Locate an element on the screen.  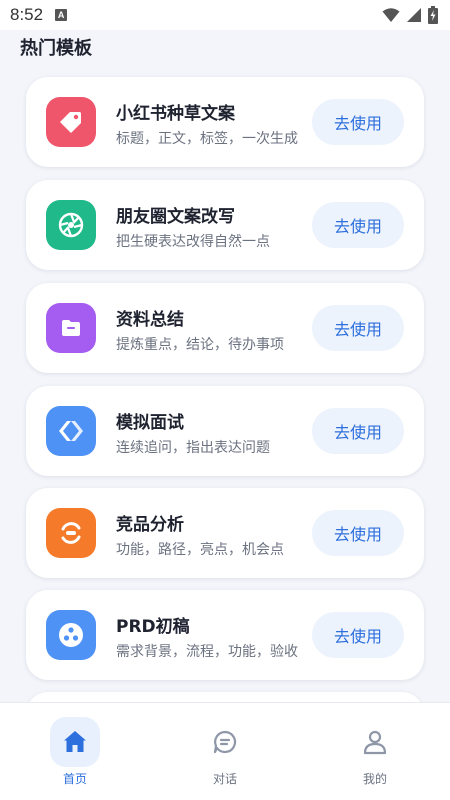
template-title: 资料总结 is located at coordinates (150, 320).